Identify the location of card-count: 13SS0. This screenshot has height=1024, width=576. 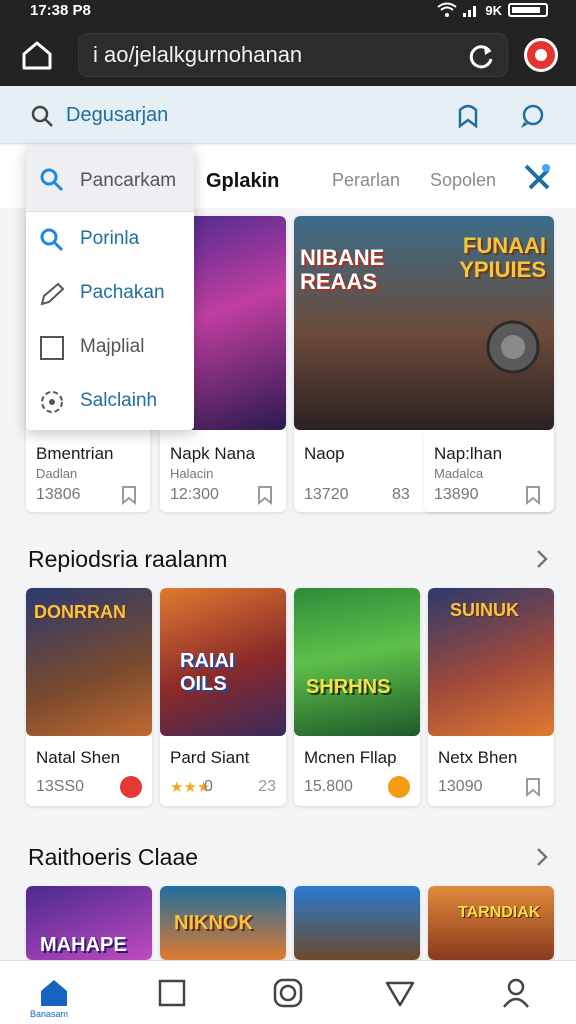
(60, 786).